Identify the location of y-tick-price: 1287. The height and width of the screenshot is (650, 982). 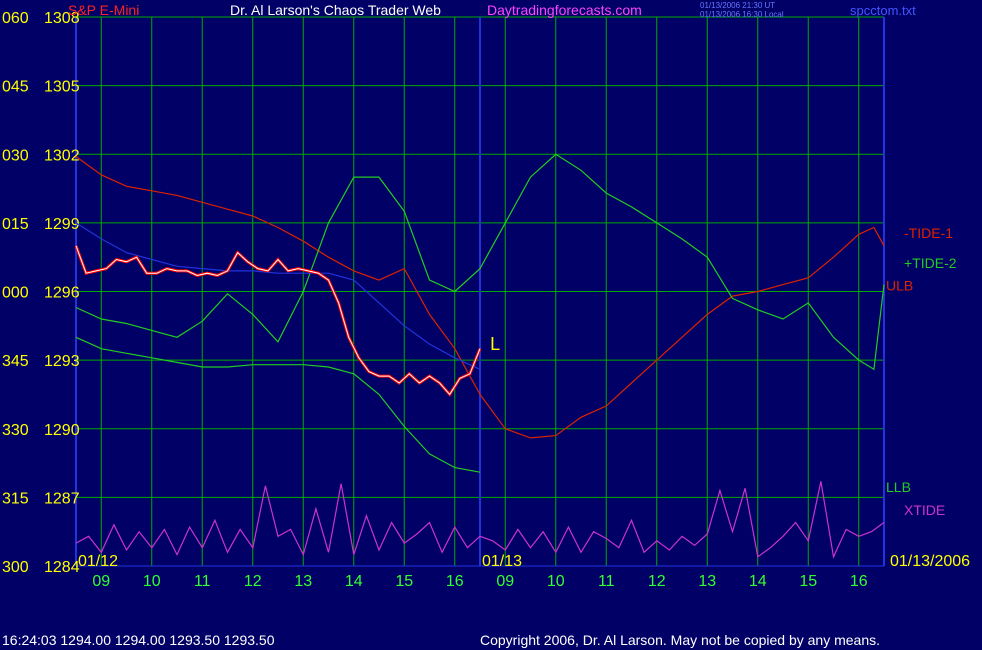
(62, 498).